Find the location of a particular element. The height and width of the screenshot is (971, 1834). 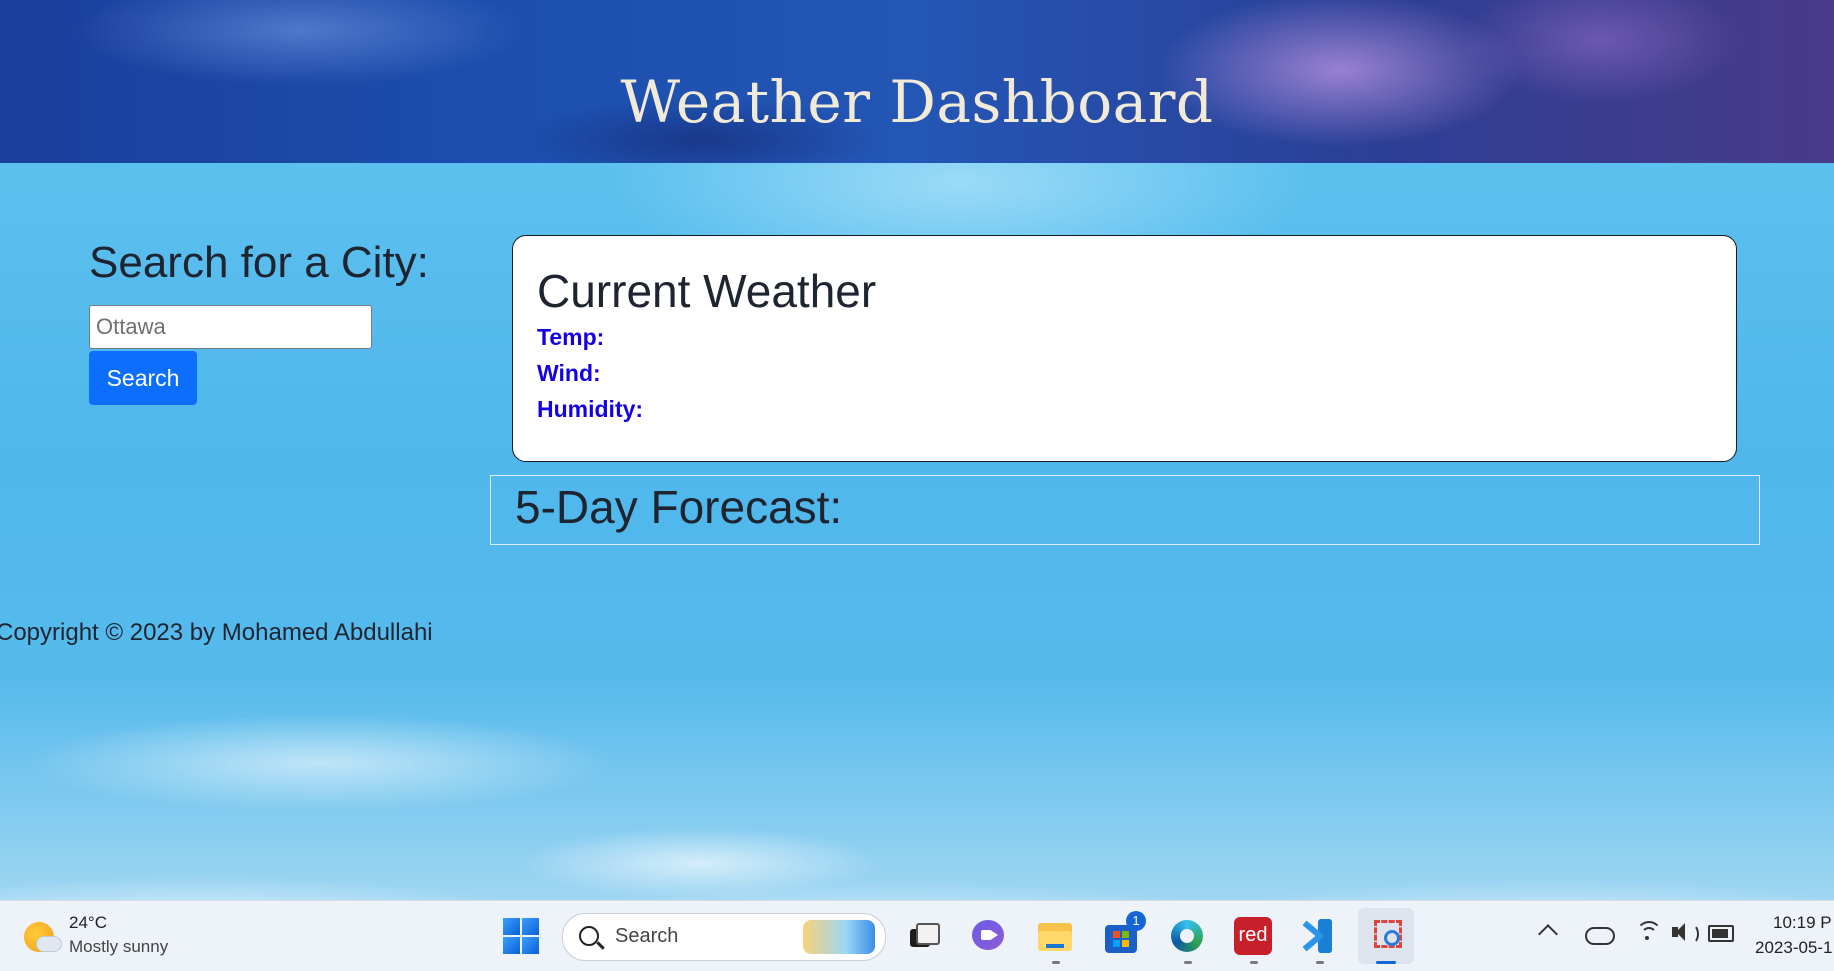

edge-icon is located at coordinates (1187, 936).